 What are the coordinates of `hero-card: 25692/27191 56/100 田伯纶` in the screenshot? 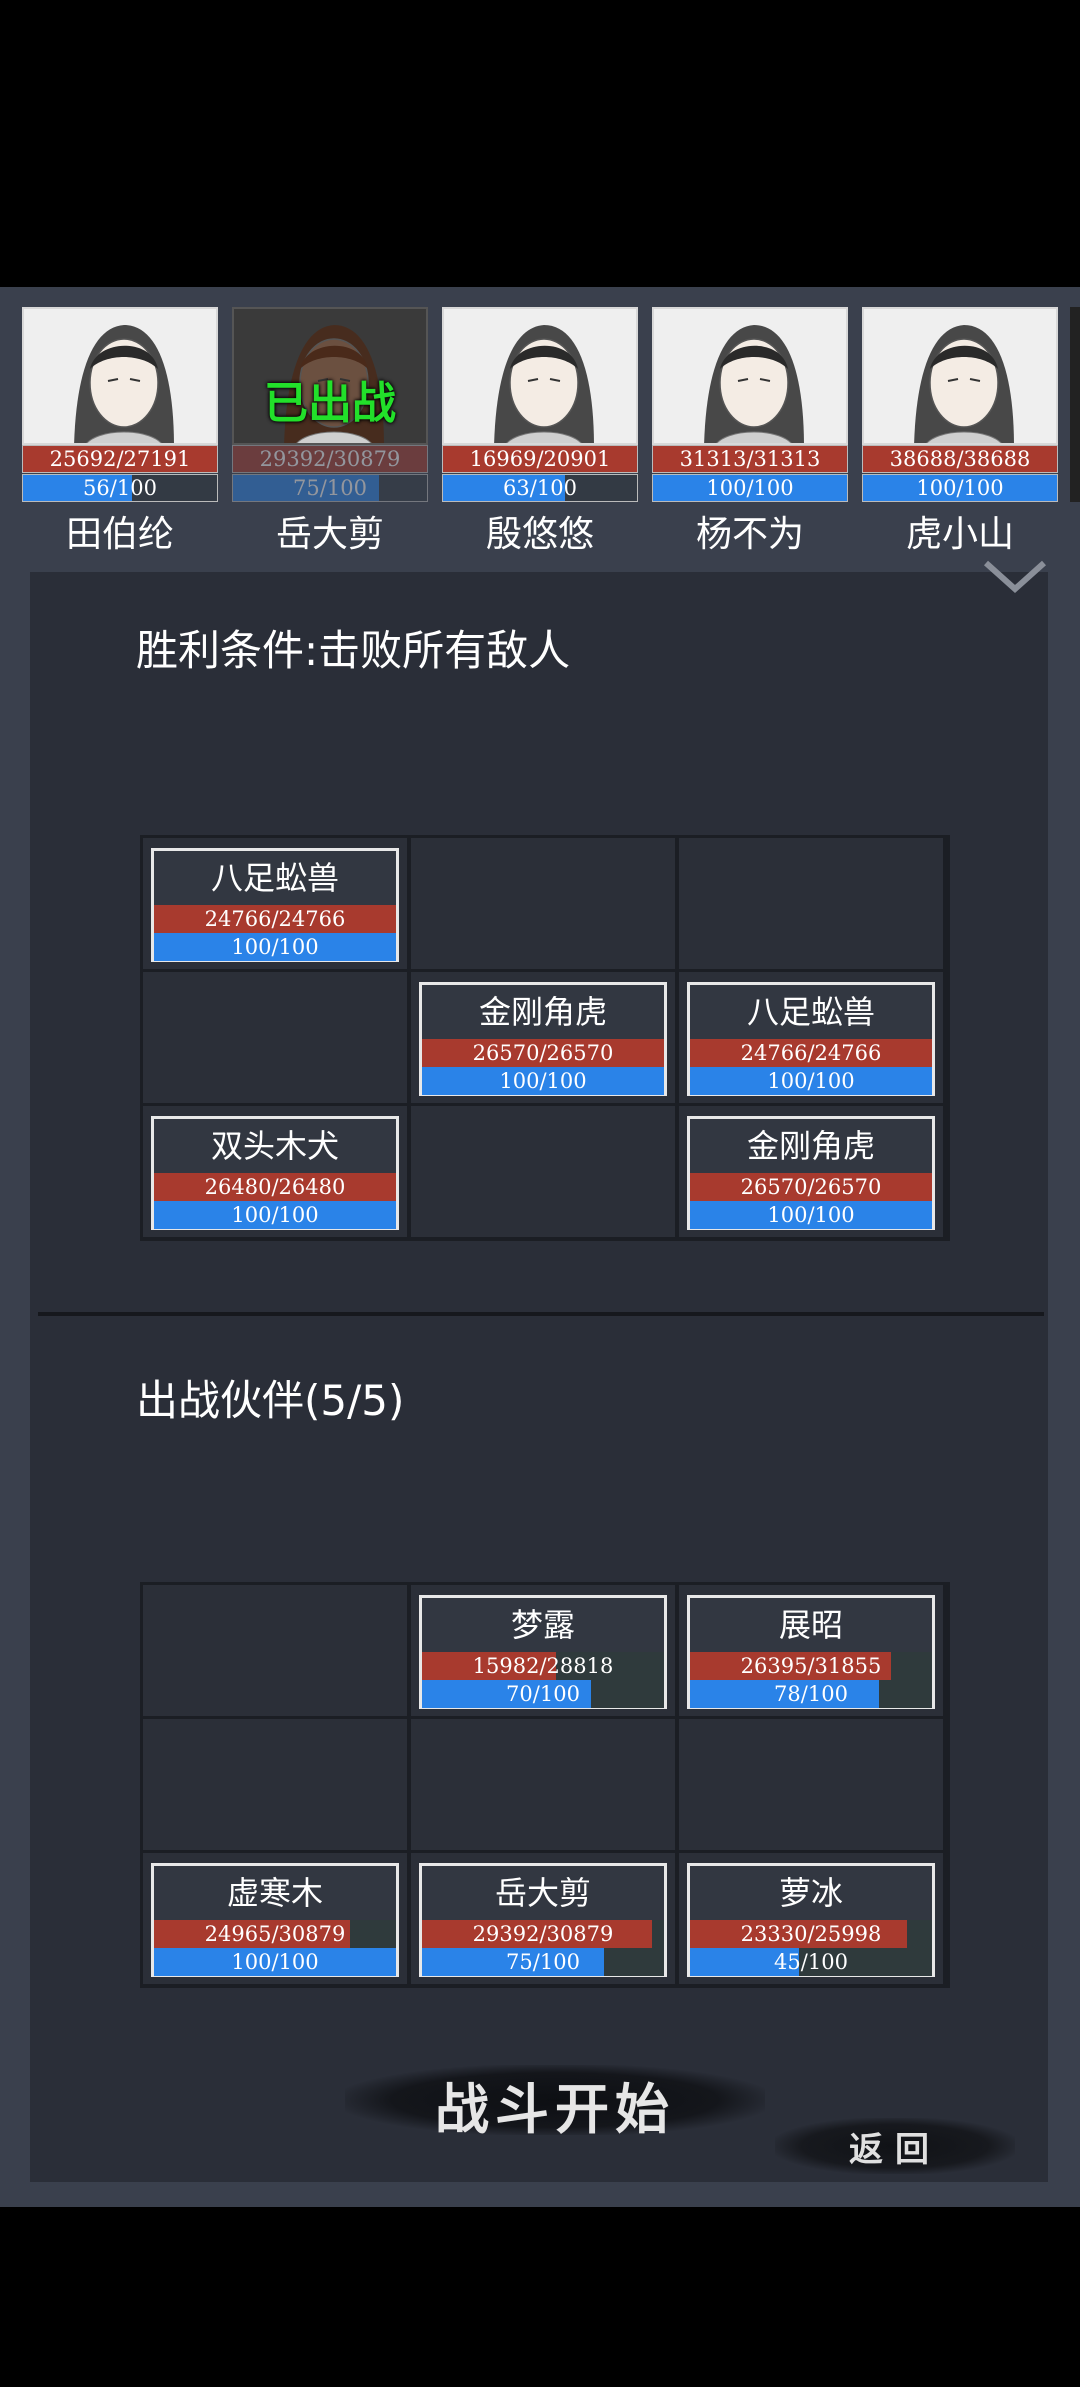 It's located at (120, 431).